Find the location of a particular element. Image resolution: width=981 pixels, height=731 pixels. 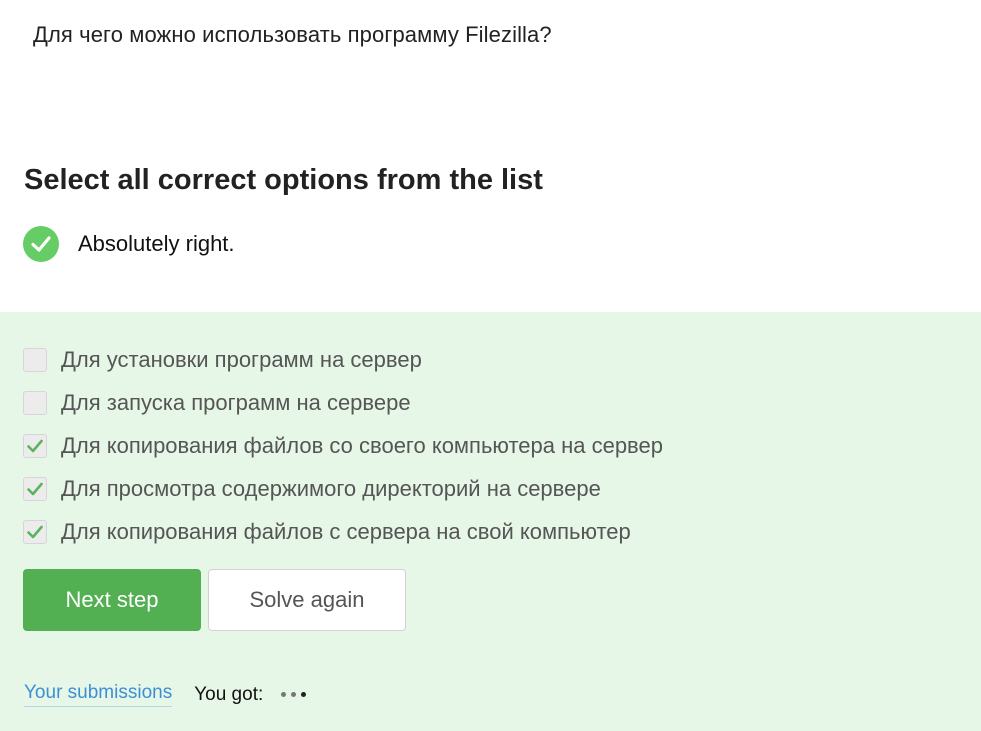

feedback-text: Absolutely right. is located at coordinates (156, 243).